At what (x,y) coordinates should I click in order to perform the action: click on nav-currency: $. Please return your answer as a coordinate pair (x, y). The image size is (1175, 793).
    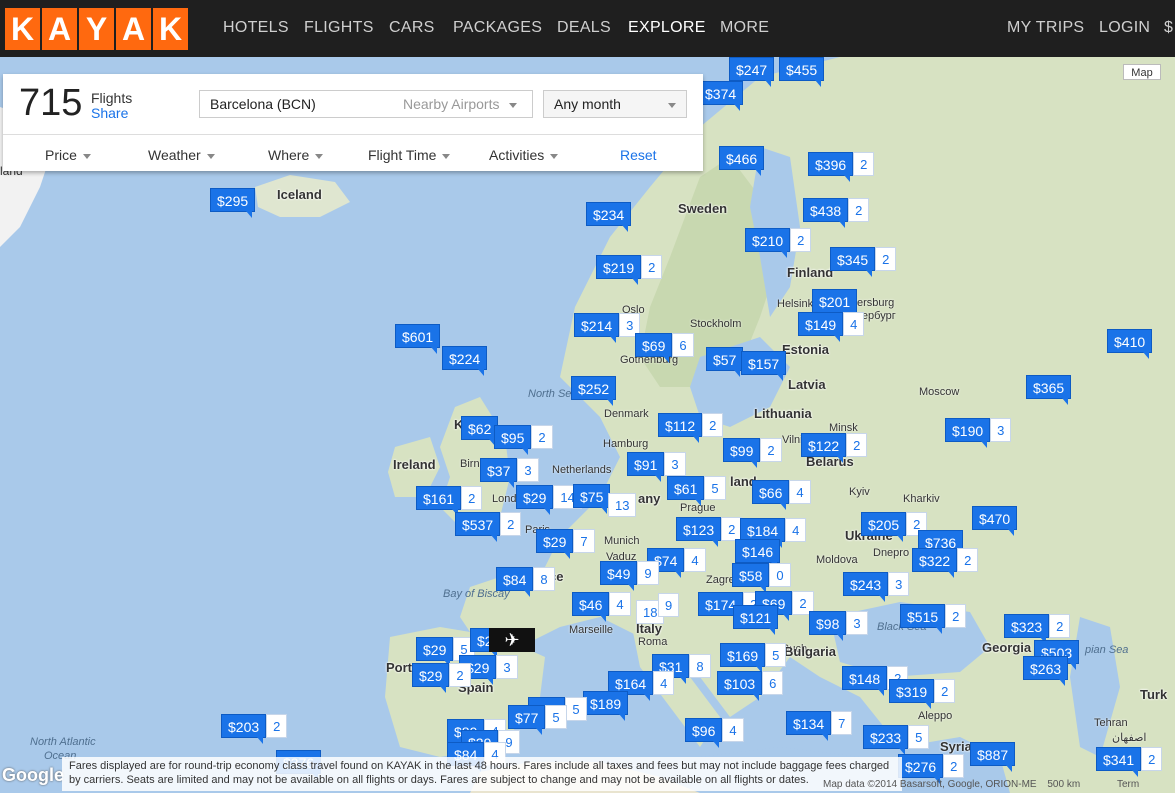
    Looking at the image, I should click on (1168, 28).